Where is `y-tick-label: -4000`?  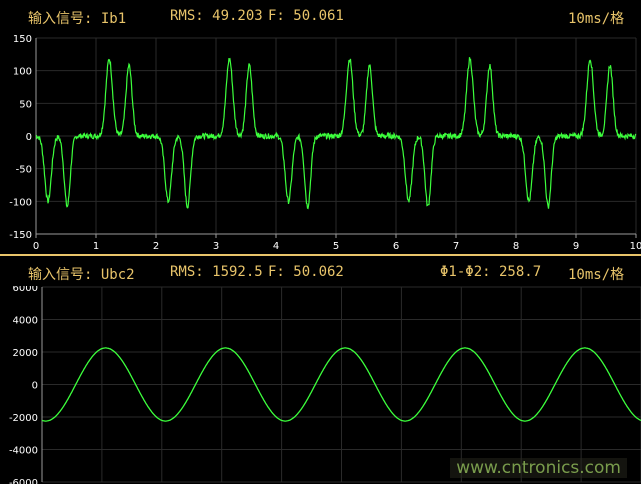
y-tick-label: -4000 is located at coordinates (23, 451).